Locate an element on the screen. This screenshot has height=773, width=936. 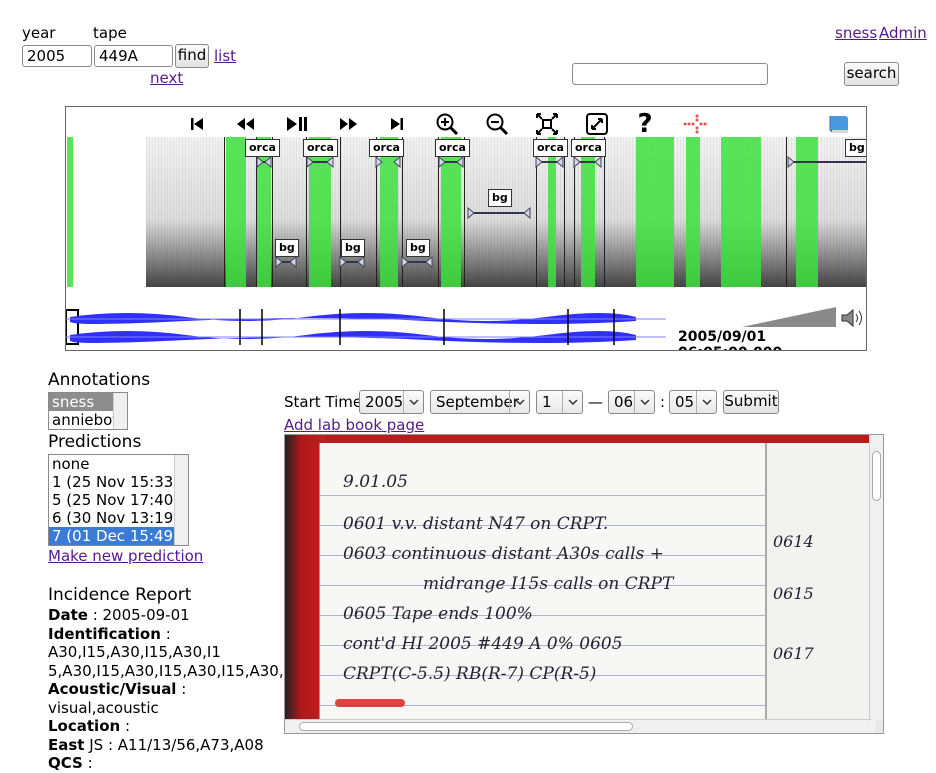
list-link: list is located at coordinates (225, 56).